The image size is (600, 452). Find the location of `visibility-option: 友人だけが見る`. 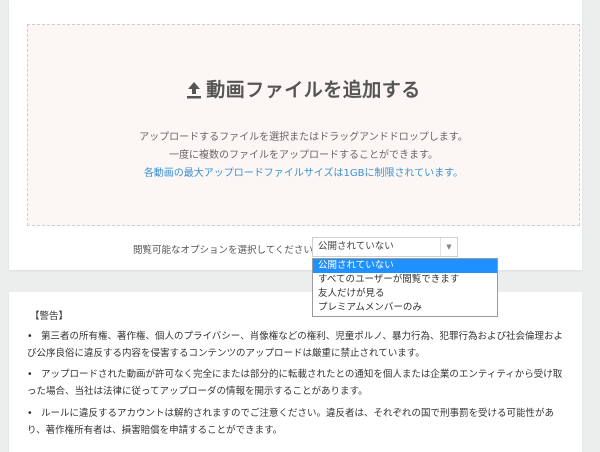

visibility-option: 友人だけが見る is located at coordinates (405, 294).